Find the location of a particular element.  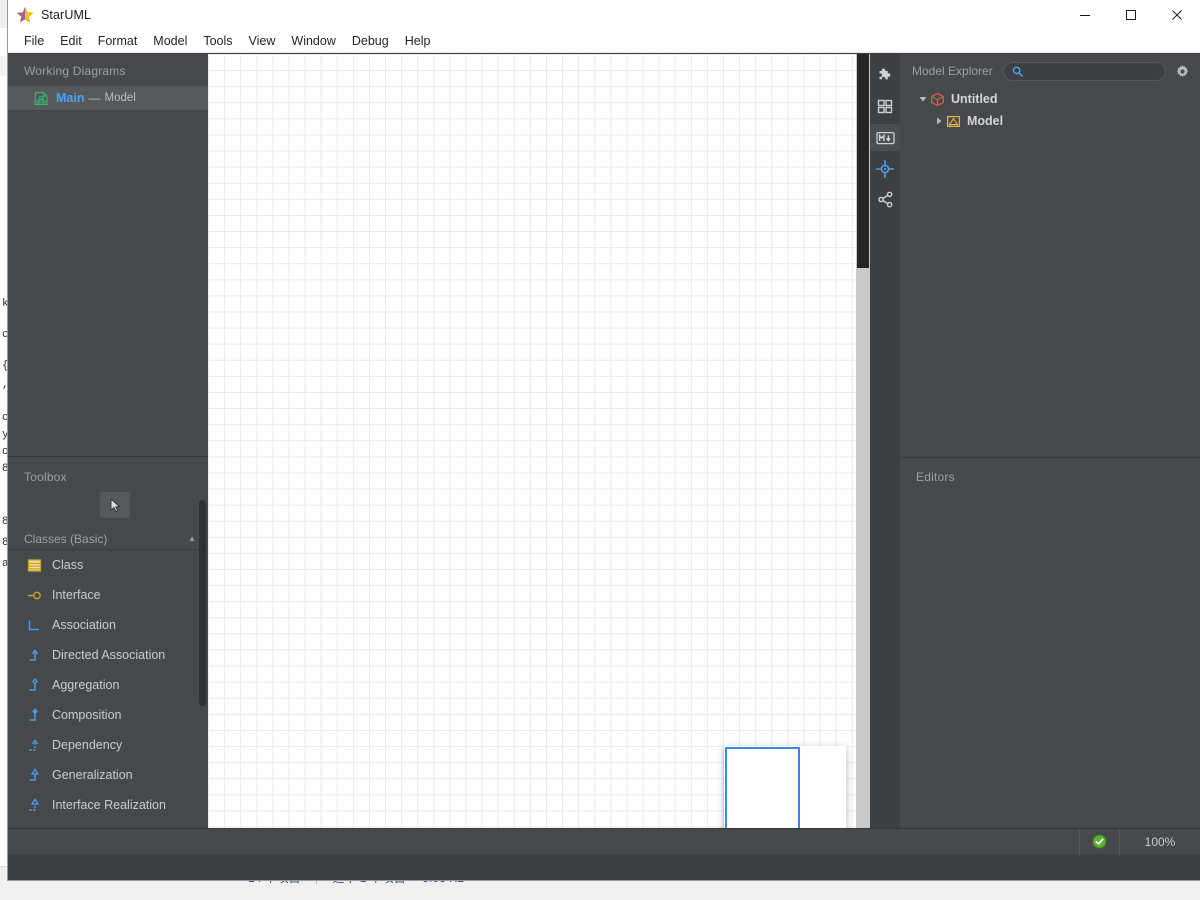

menu-item-help: Help is located at coordinates (418, 41).